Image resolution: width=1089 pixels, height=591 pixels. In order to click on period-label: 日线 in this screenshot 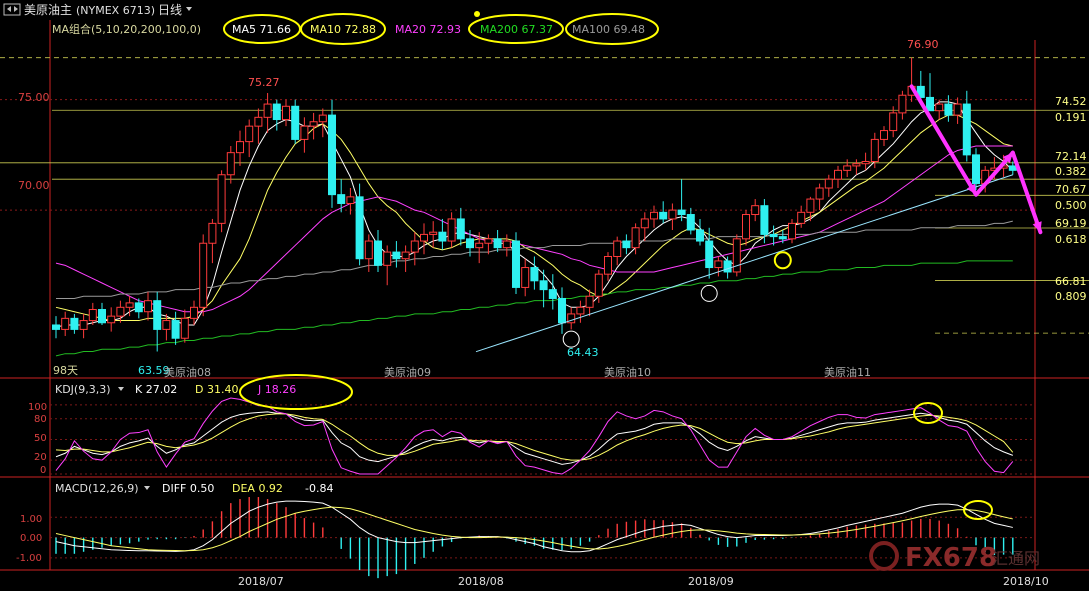, I will do `click(170, 10)`.